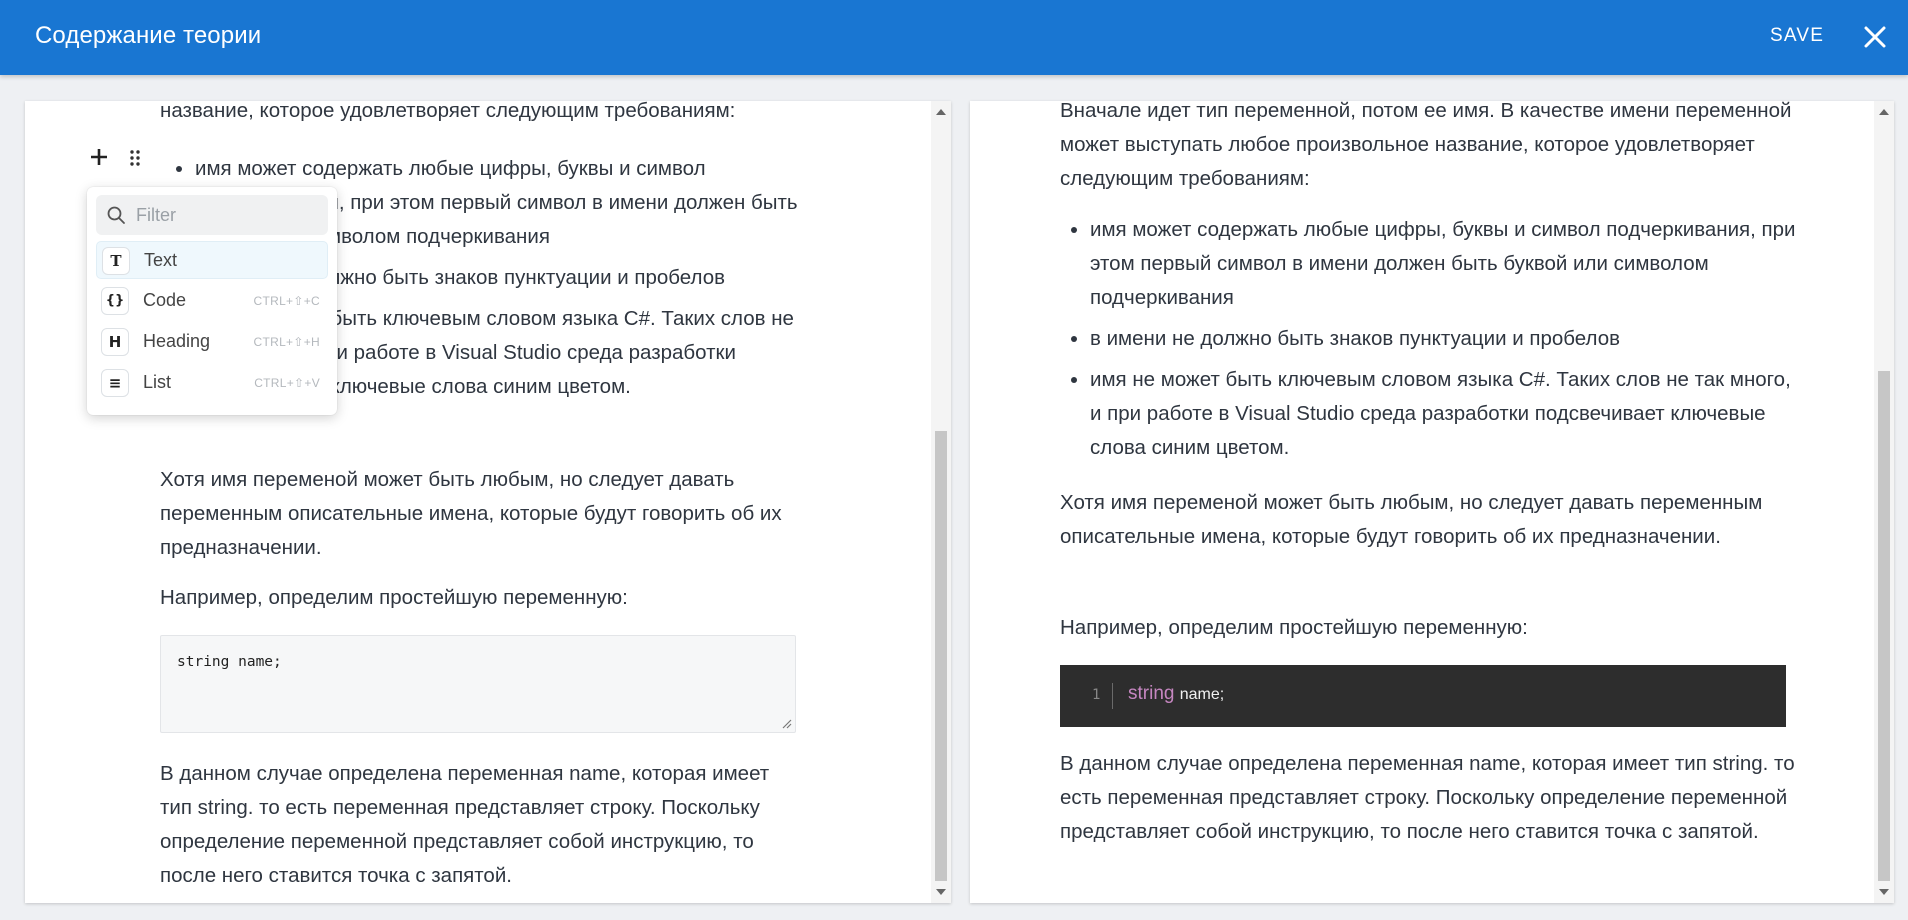 This screenshot has height=920, width=1908. I want to click on menu-item-code: {} Code CTRL+⇧+C, so click(212, 301).